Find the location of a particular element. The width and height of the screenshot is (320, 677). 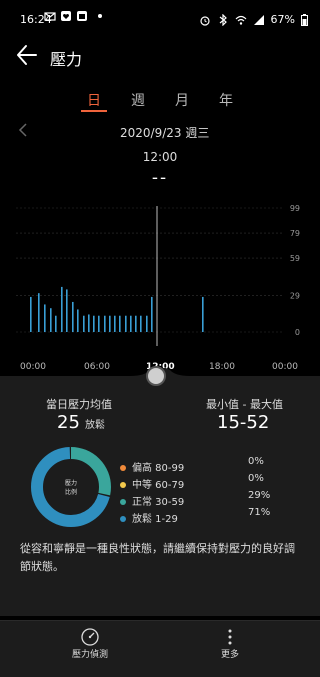

tab-day: 日 is located at coordinates (94, 100).